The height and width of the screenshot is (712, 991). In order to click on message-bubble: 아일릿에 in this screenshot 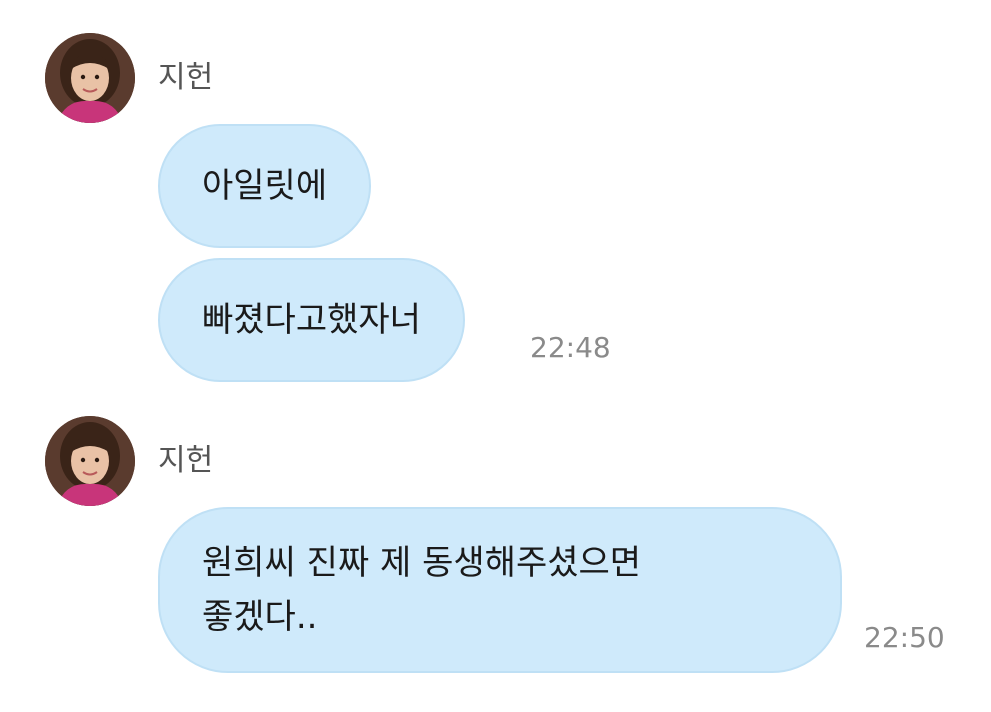, I will do `click(265, 186)`.